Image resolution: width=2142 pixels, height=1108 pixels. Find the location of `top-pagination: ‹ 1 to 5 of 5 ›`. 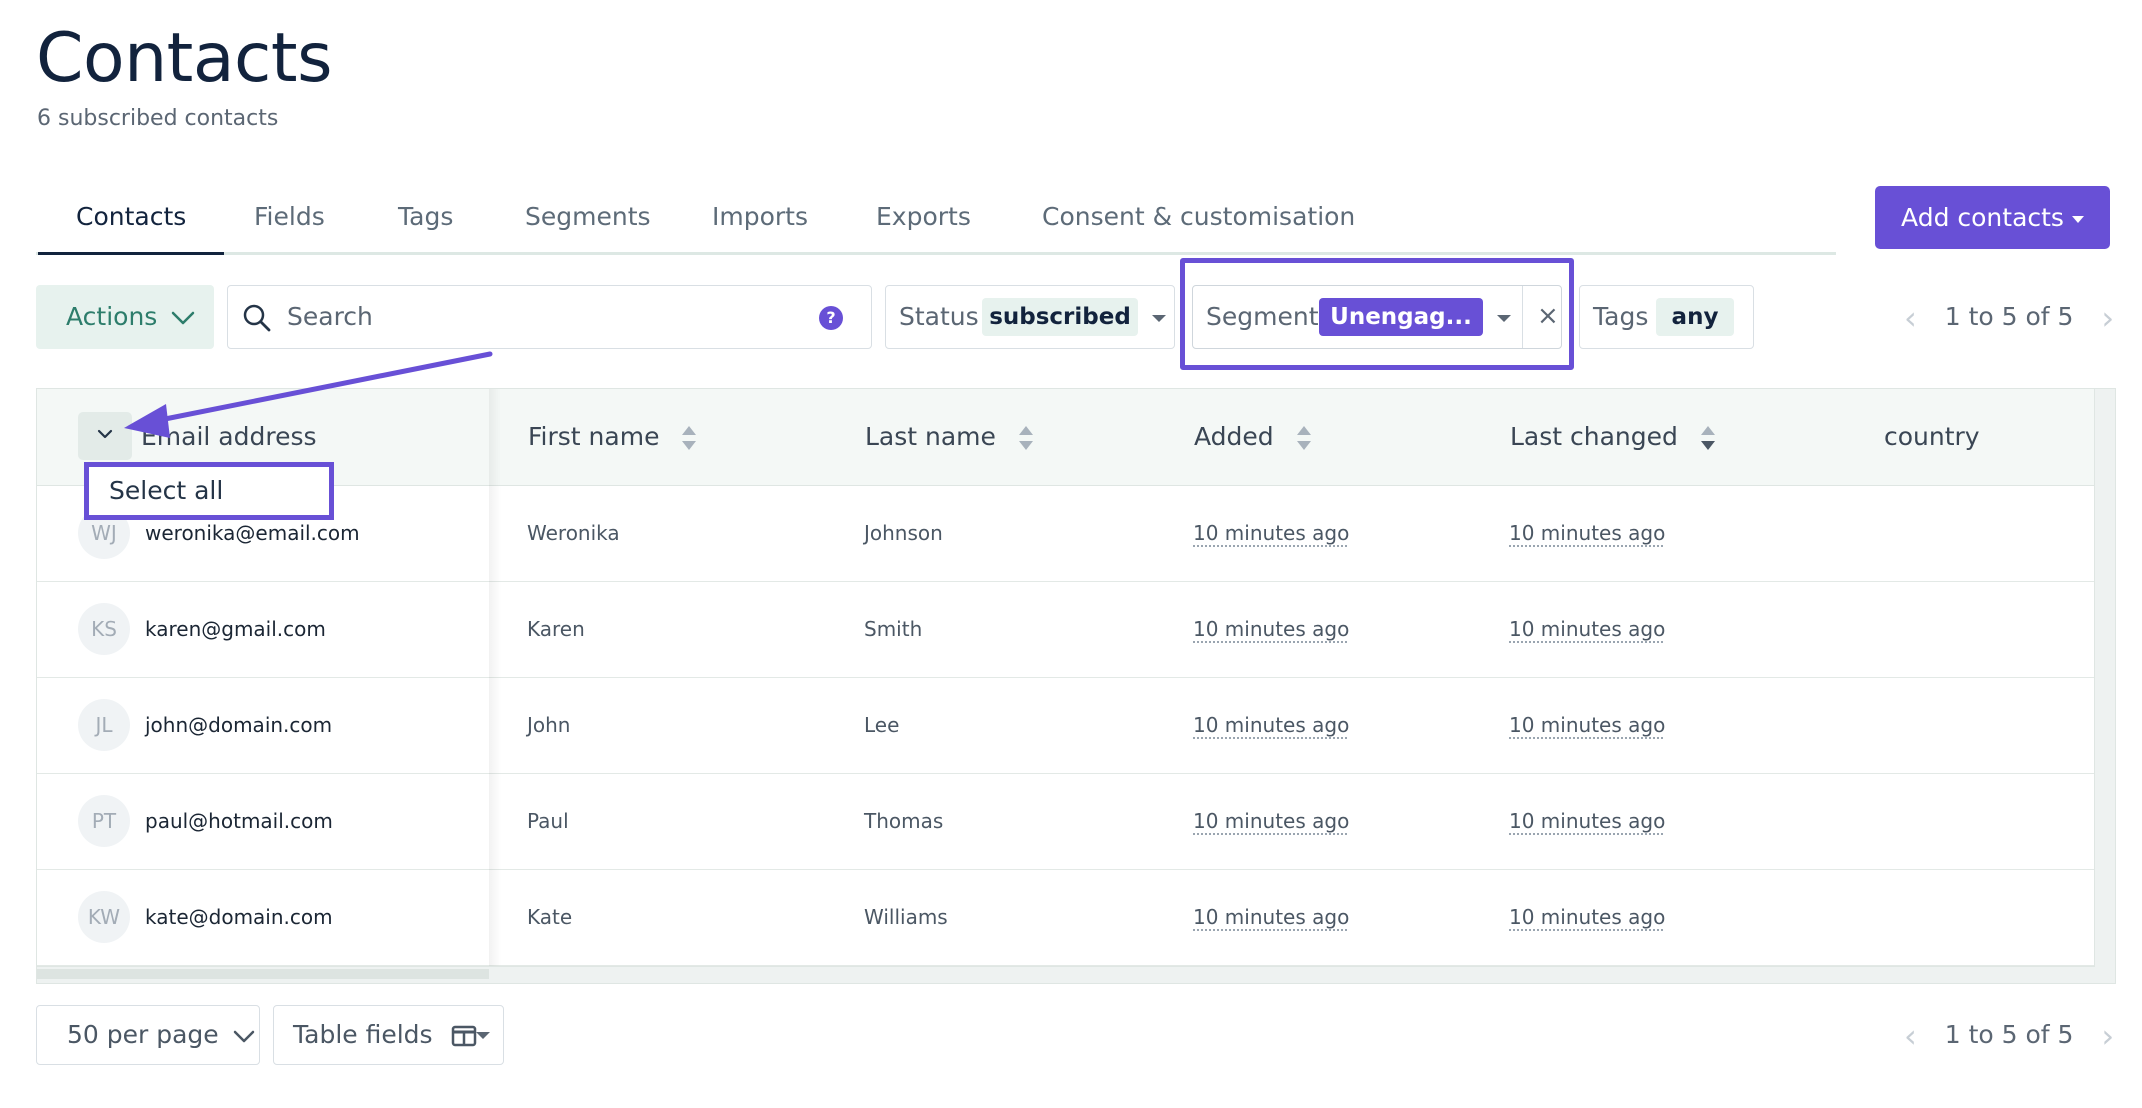

top-pagination: ‹ 1 to 5 of 5 › is located at coordinates (2009, 317).